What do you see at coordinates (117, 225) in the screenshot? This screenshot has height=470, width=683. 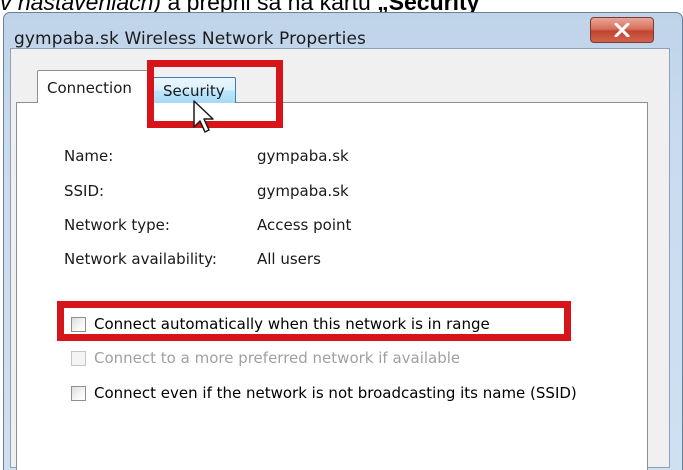 I see `network-type-label: Network type:` at bounding box center [117, 225].